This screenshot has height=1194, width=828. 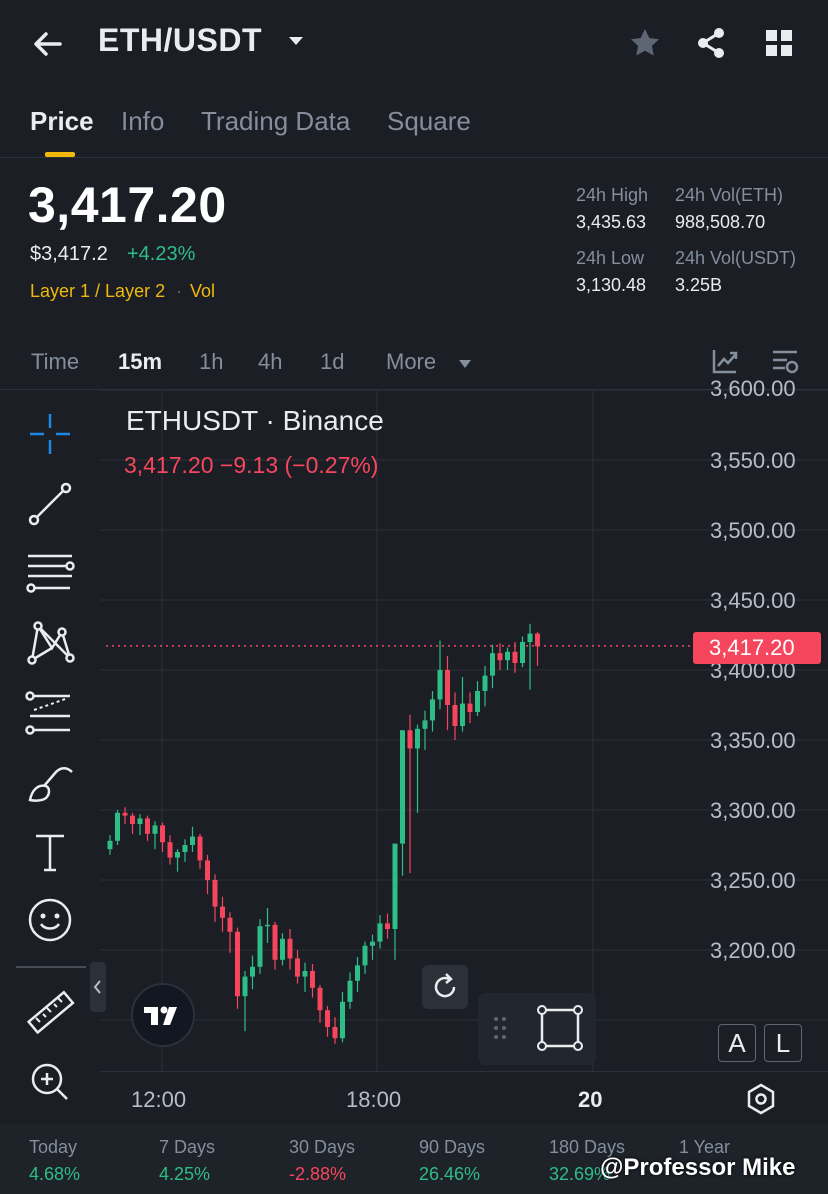 I want to click on horizontal-lines-icon, so click(x=50, y=574).